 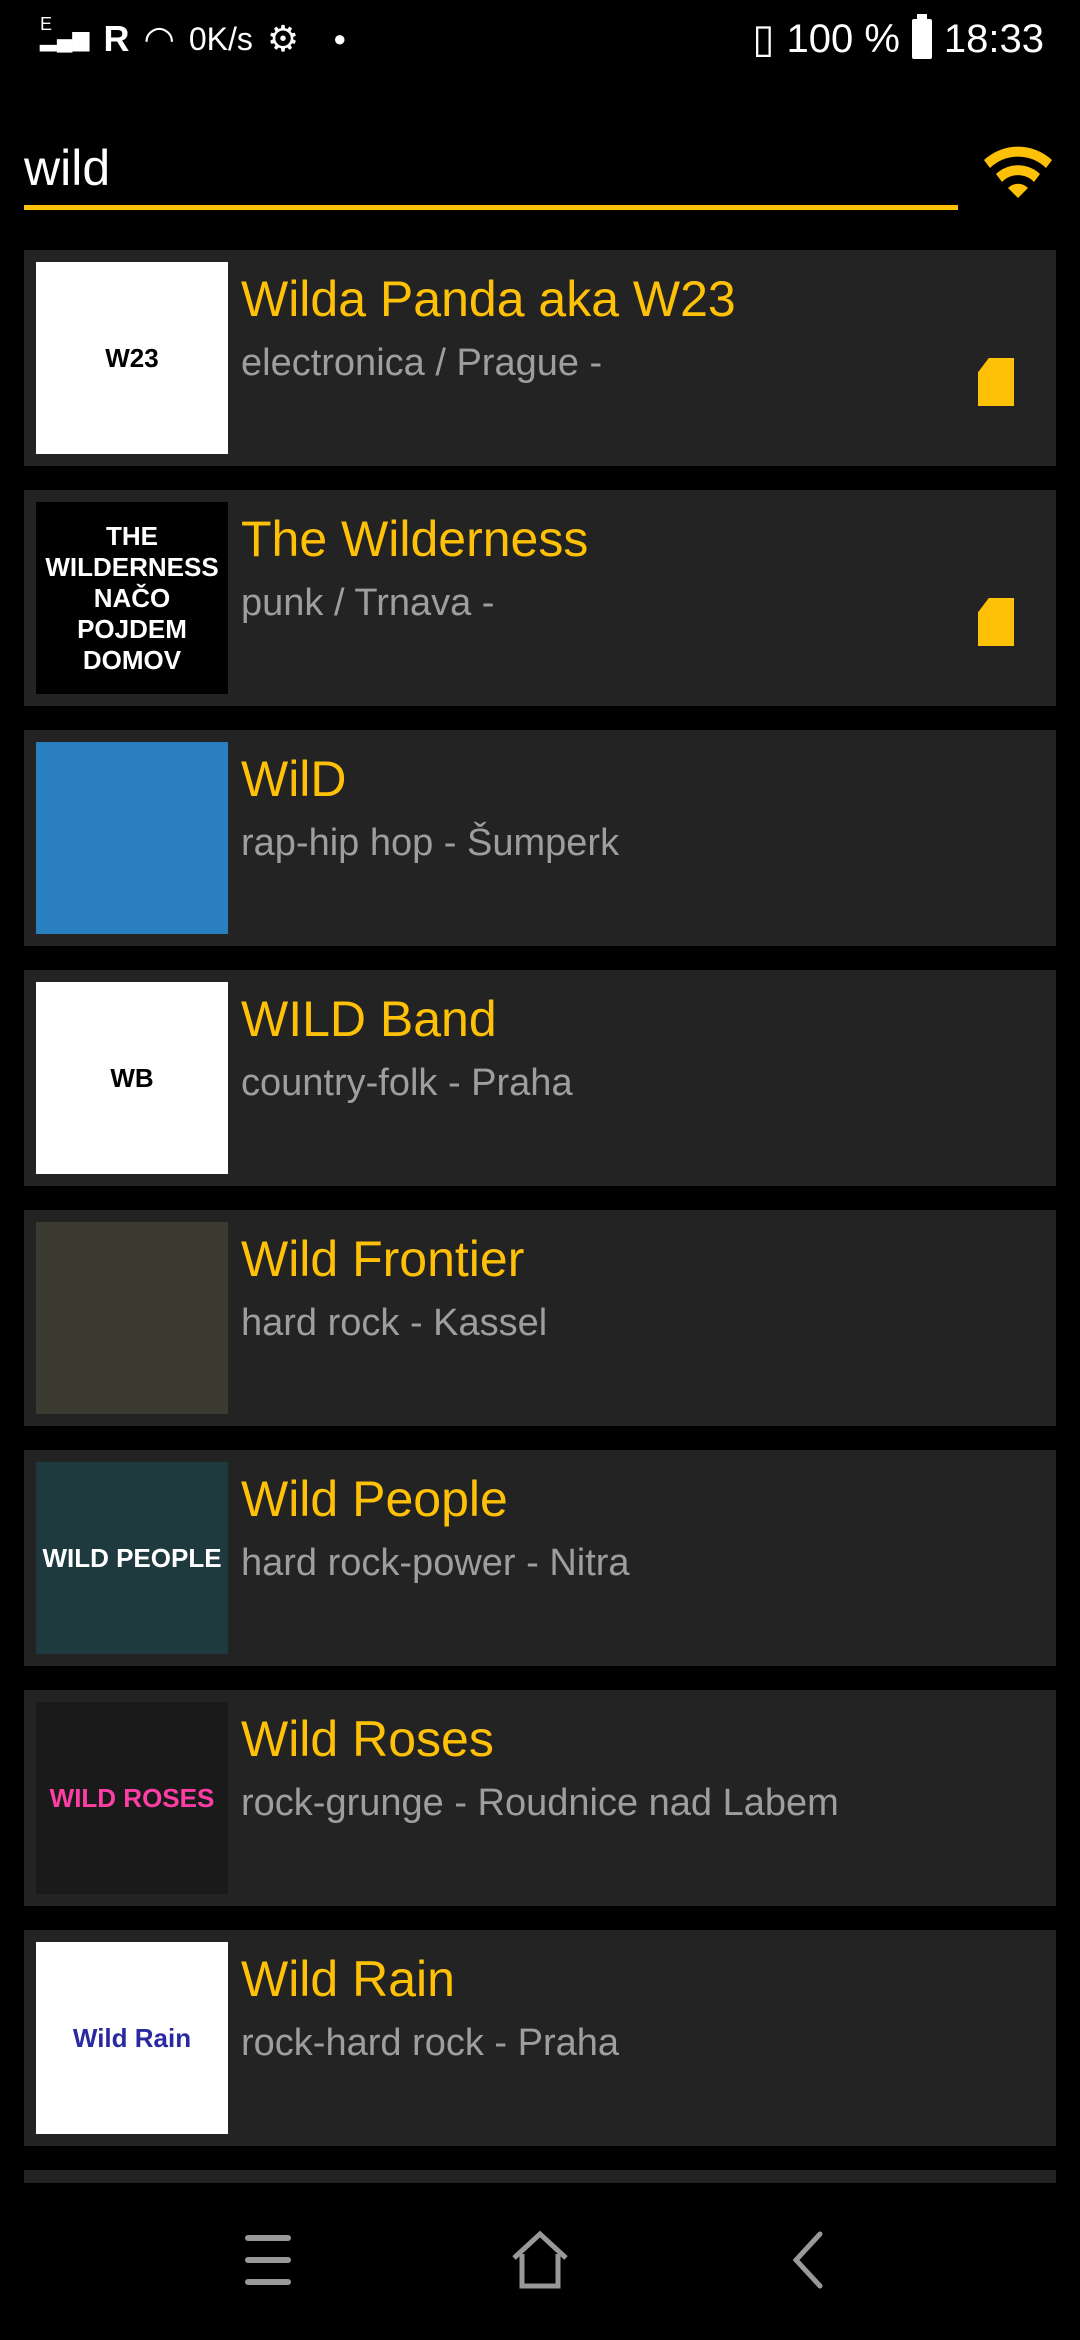 I want to click on artist-name: Wild Frontier, so click(x=383, y=1259).